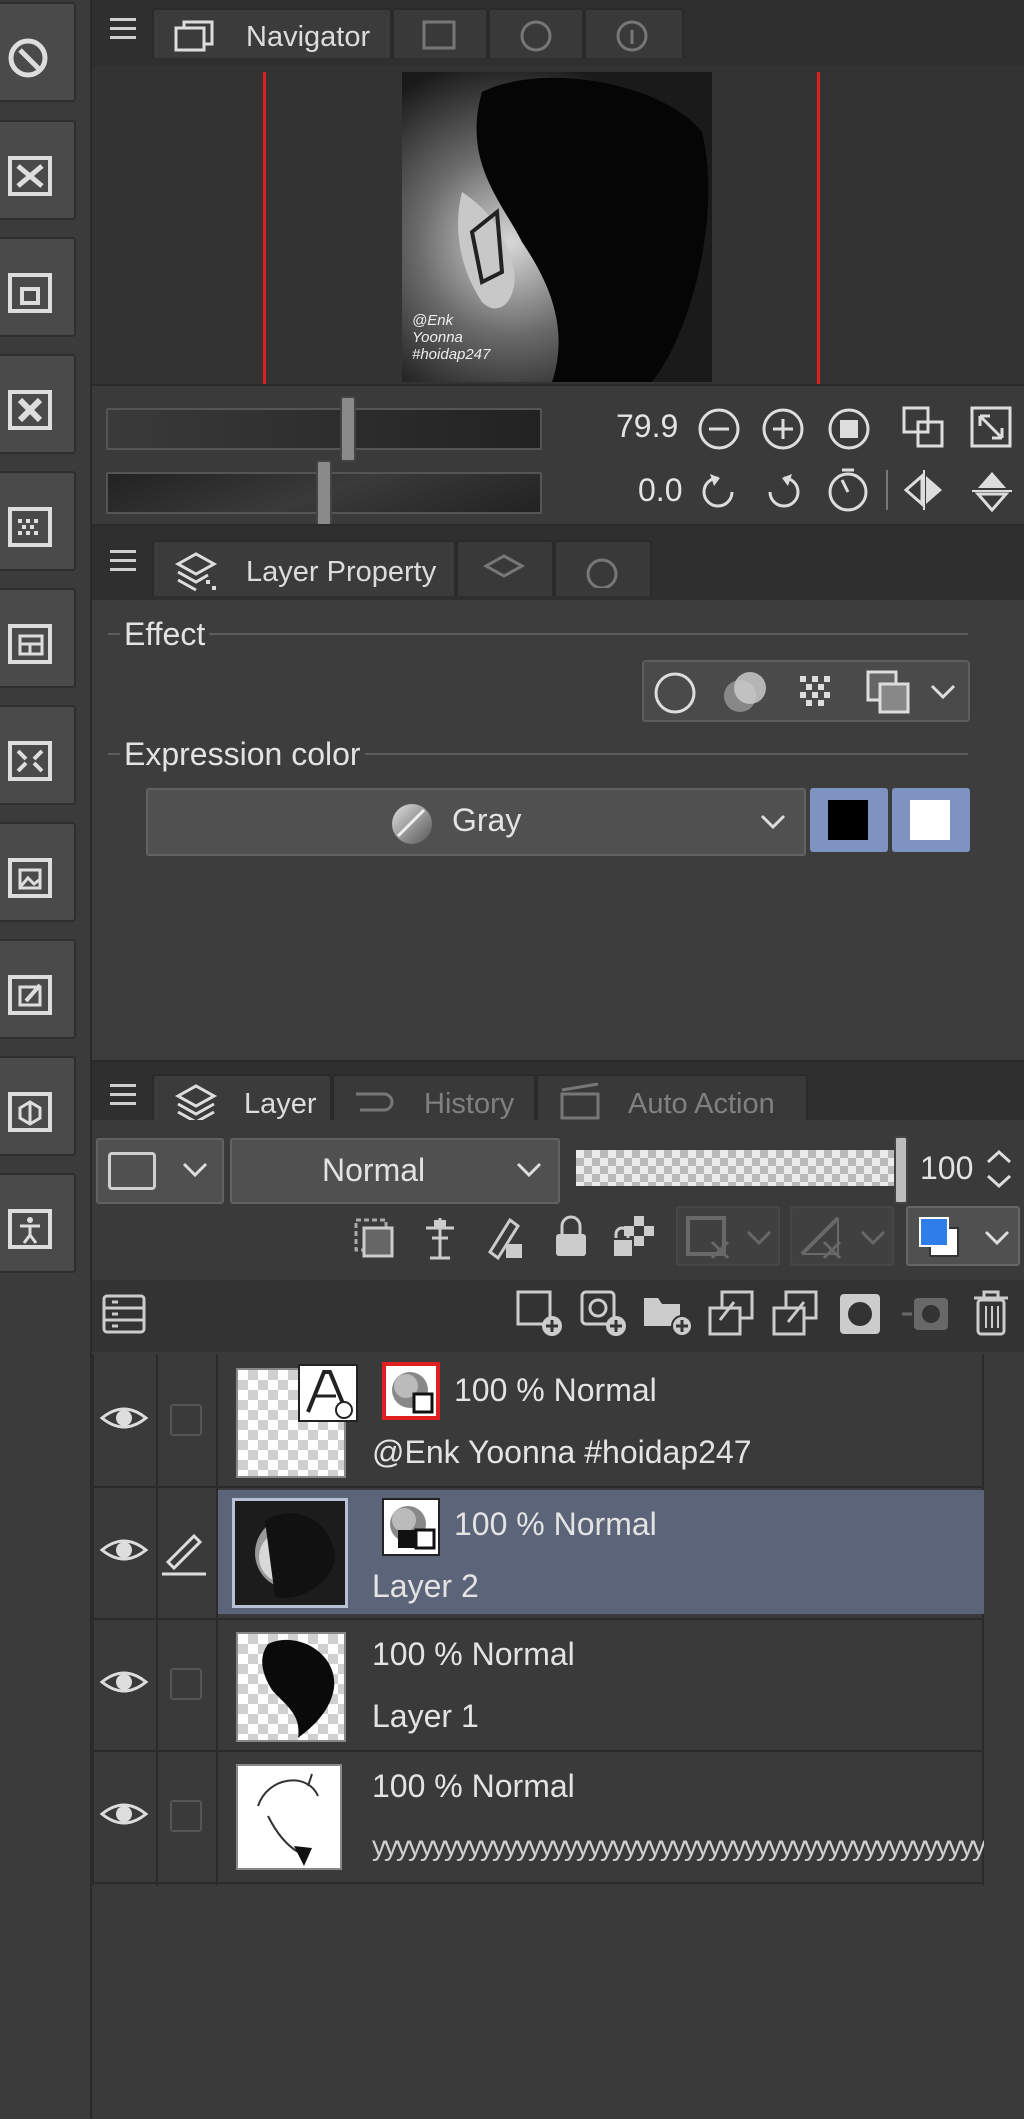  I want to click on main-color-black-button, so click(849, 820).